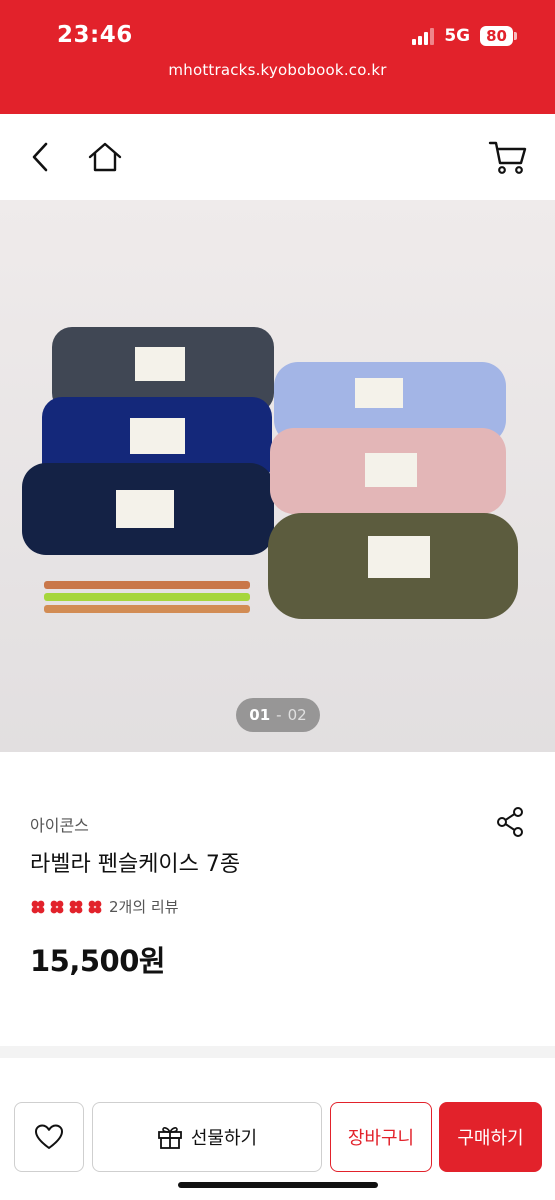 The width and height of the screenshot is (555, 1200). Describe the element at coordinates (95, 35) in the screenshot. I see `status-time: 23:46` at that location.